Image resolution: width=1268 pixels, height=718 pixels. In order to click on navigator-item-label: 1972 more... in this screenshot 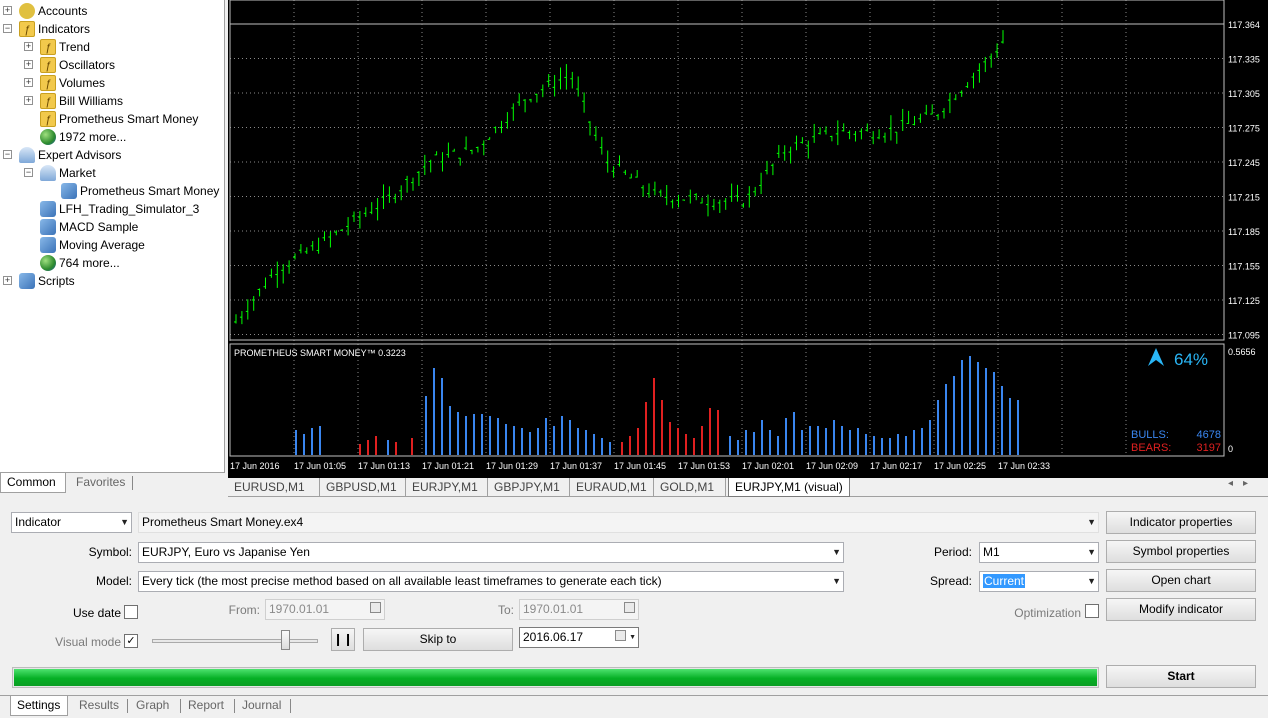, I will do `click(93, 137)`.